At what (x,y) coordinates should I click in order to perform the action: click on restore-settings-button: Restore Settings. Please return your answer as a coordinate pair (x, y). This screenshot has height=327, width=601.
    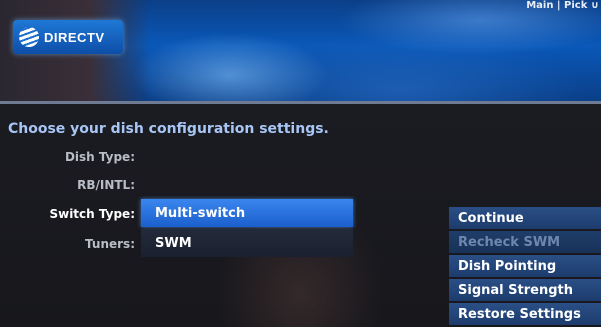
    Looking at the image, I should click on (525, 314).